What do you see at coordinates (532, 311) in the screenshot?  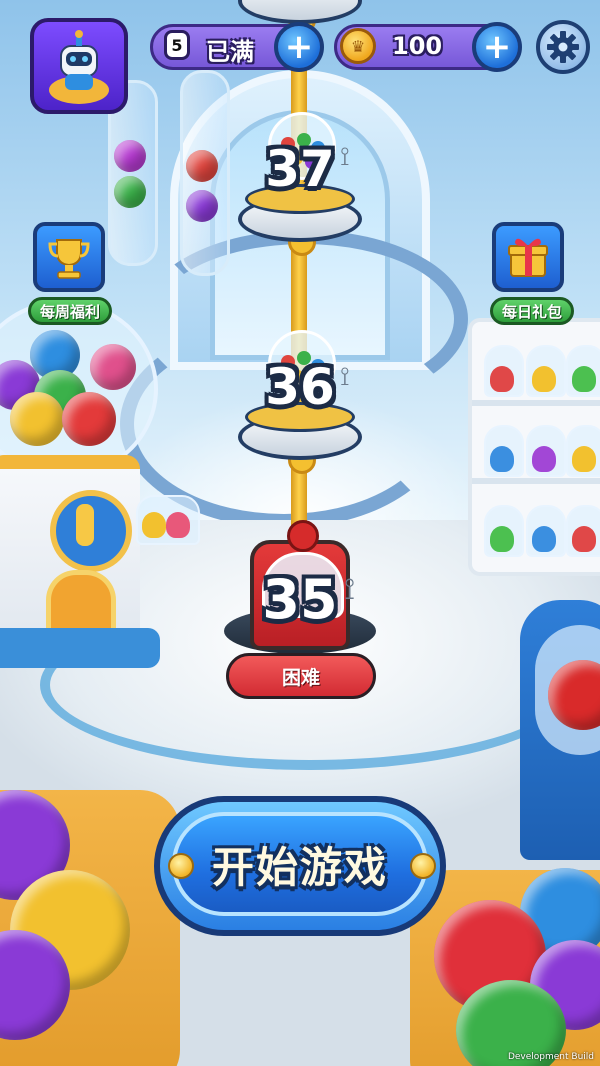 I see `daily-gift-label: 每日礼包` at bounding box center [532, 311].